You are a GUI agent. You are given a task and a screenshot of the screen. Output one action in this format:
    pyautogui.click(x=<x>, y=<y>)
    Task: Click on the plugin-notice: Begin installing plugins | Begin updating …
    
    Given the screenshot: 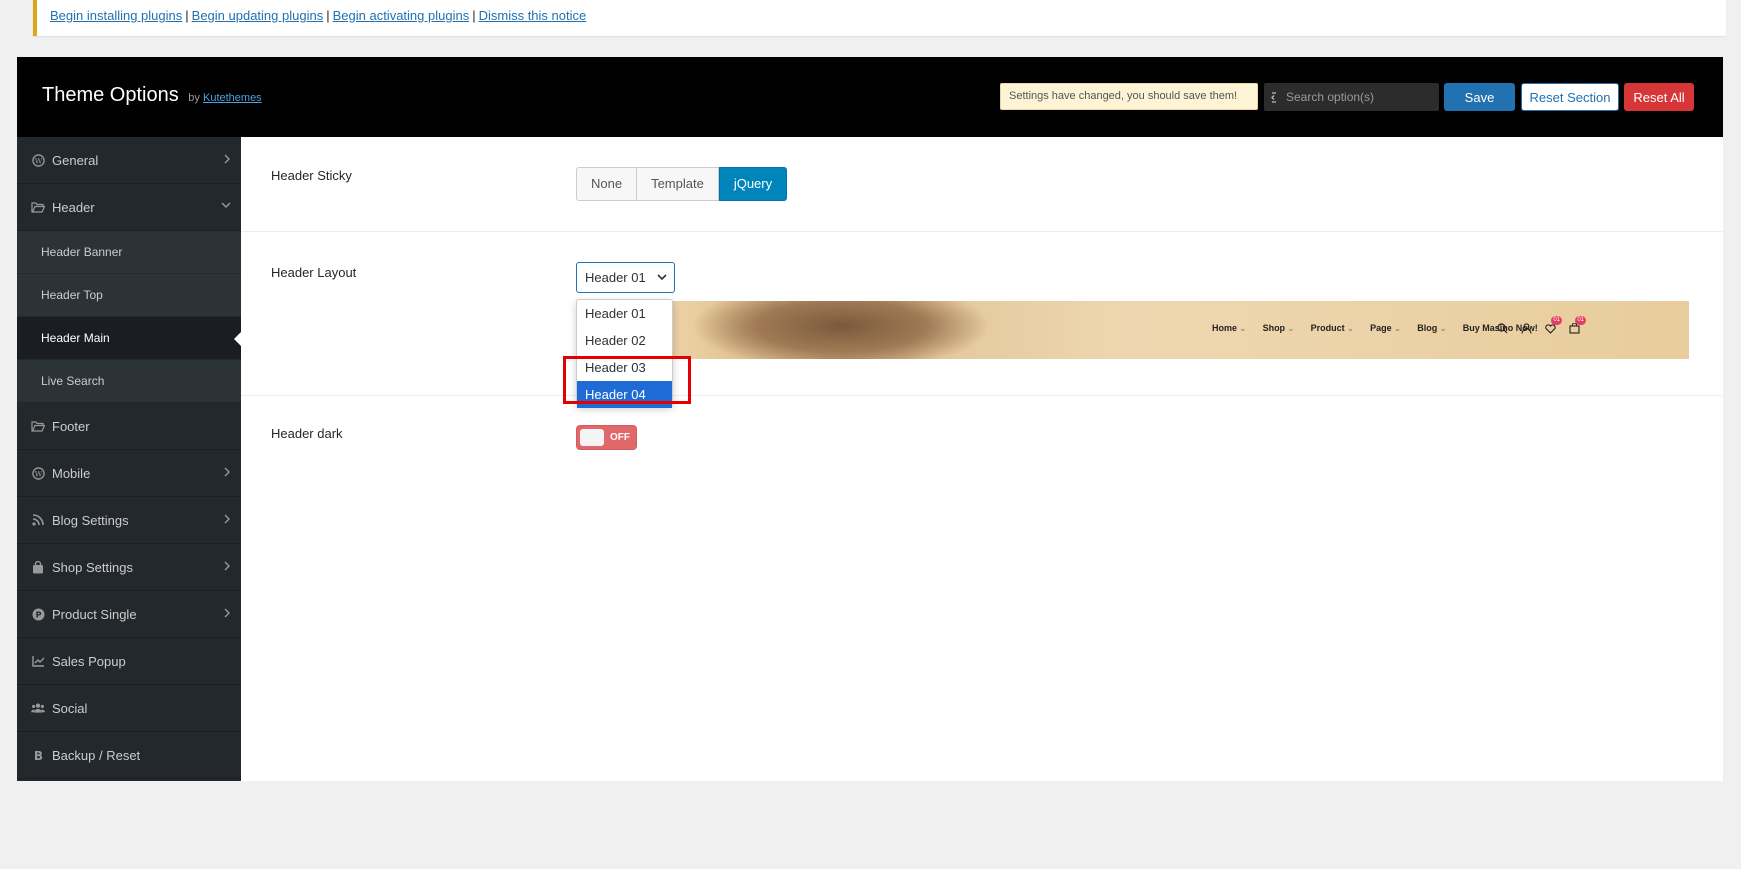 What is the action you would take?
    pyautogui.click(x=879, y=18)
    